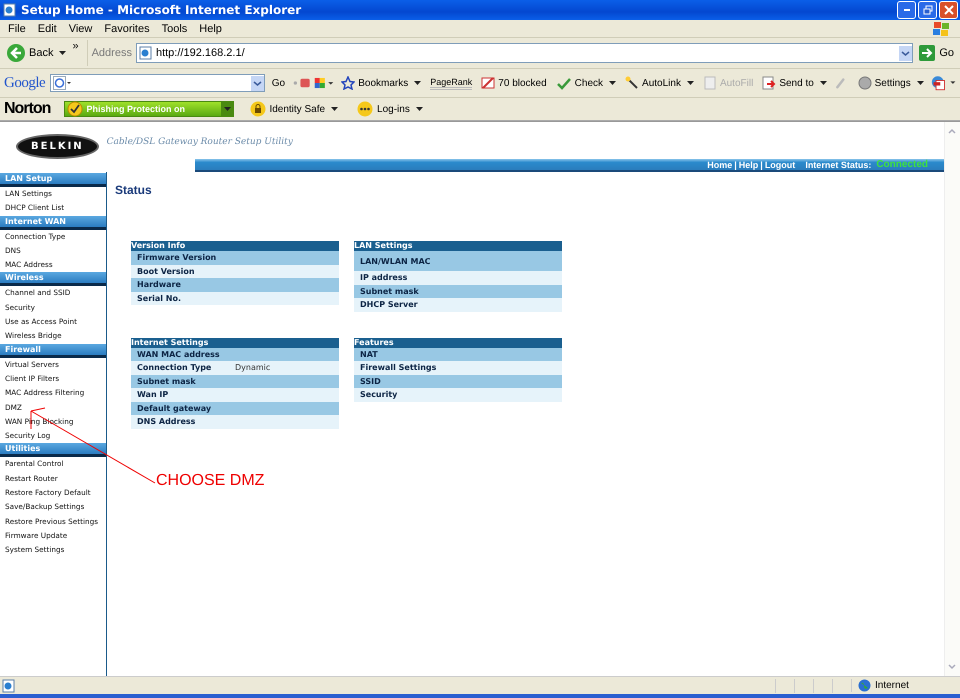  I want to click on menu-item: Edit, so click(47, 28).